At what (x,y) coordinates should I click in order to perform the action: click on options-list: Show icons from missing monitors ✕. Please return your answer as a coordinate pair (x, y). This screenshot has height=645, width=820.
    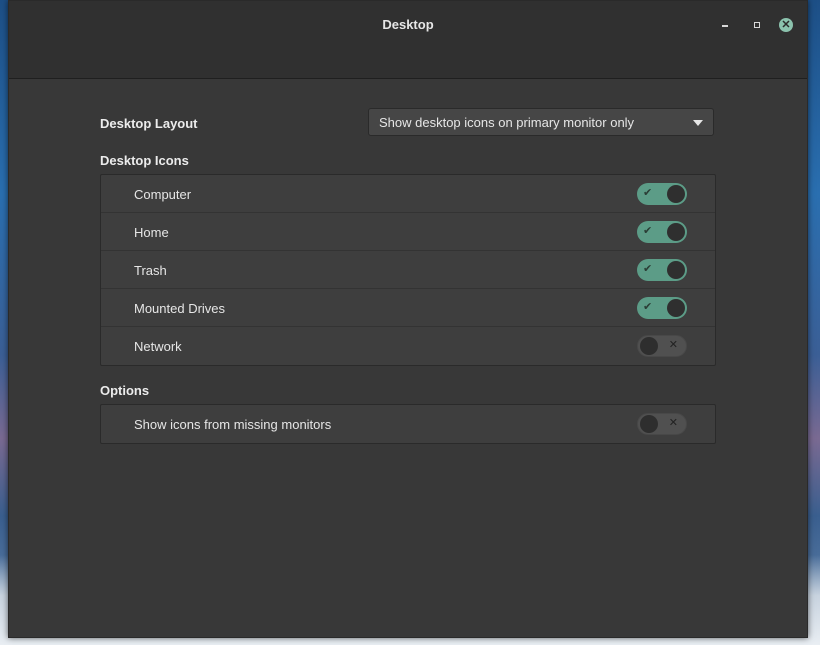
    Looking at the image, I should click on (408, 424).